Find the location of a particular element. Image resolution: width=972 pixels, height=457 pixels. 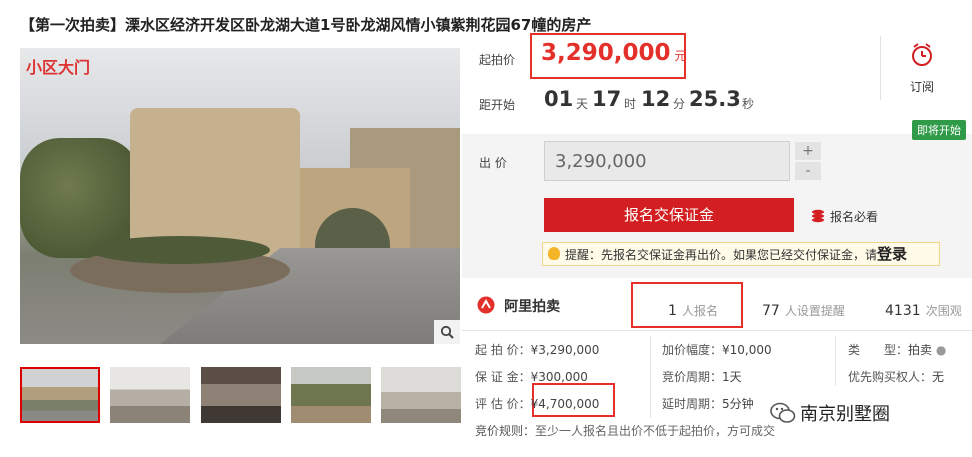

login-link: 登录 is located at coordinates (892, 254).